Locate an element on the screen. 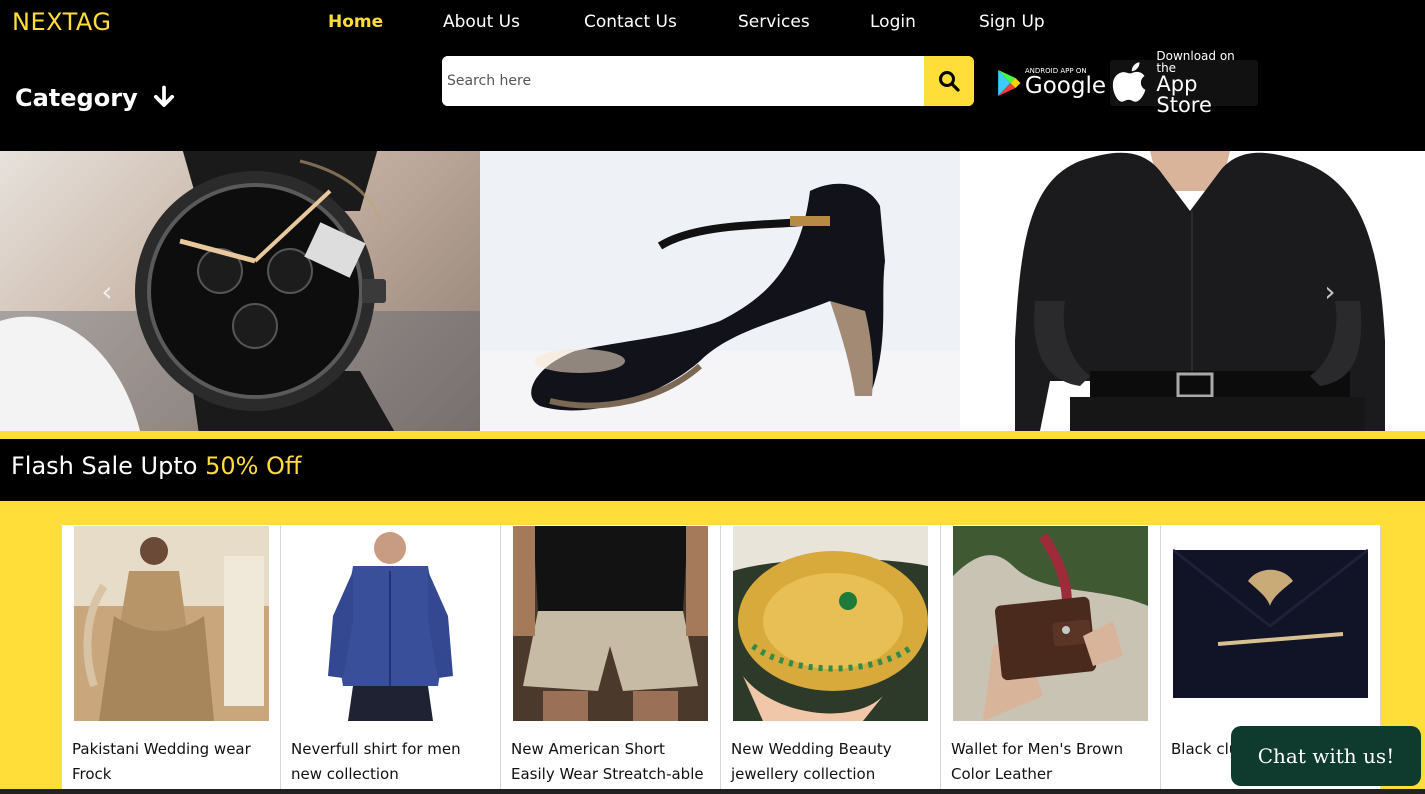 This screenshot has height=794, width=1425. carousel-slide-watch is located at coordinates (240, 291).